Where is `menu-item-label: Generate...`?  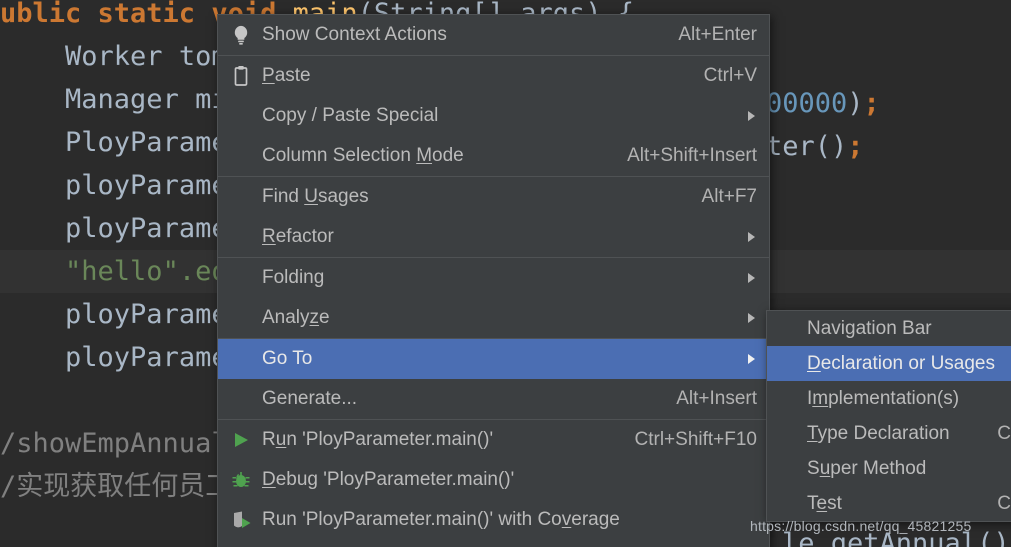 menu-item-label: Generate... is located at coordinates (310, 398).